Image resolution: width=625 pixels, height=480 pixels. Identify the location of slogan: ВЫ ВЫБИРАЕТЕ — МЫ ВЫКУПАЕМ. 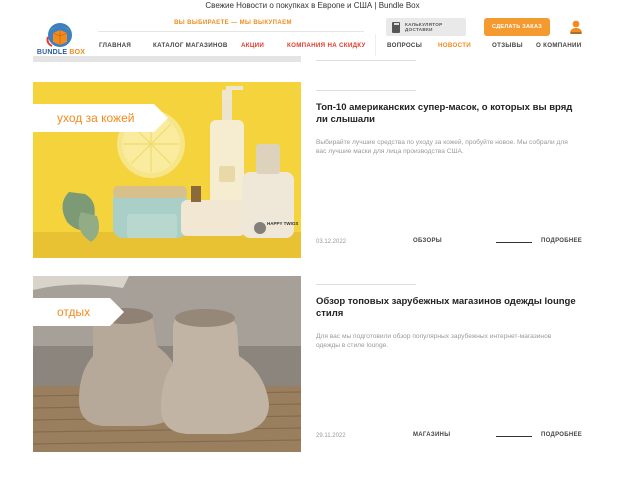
(233, 23).